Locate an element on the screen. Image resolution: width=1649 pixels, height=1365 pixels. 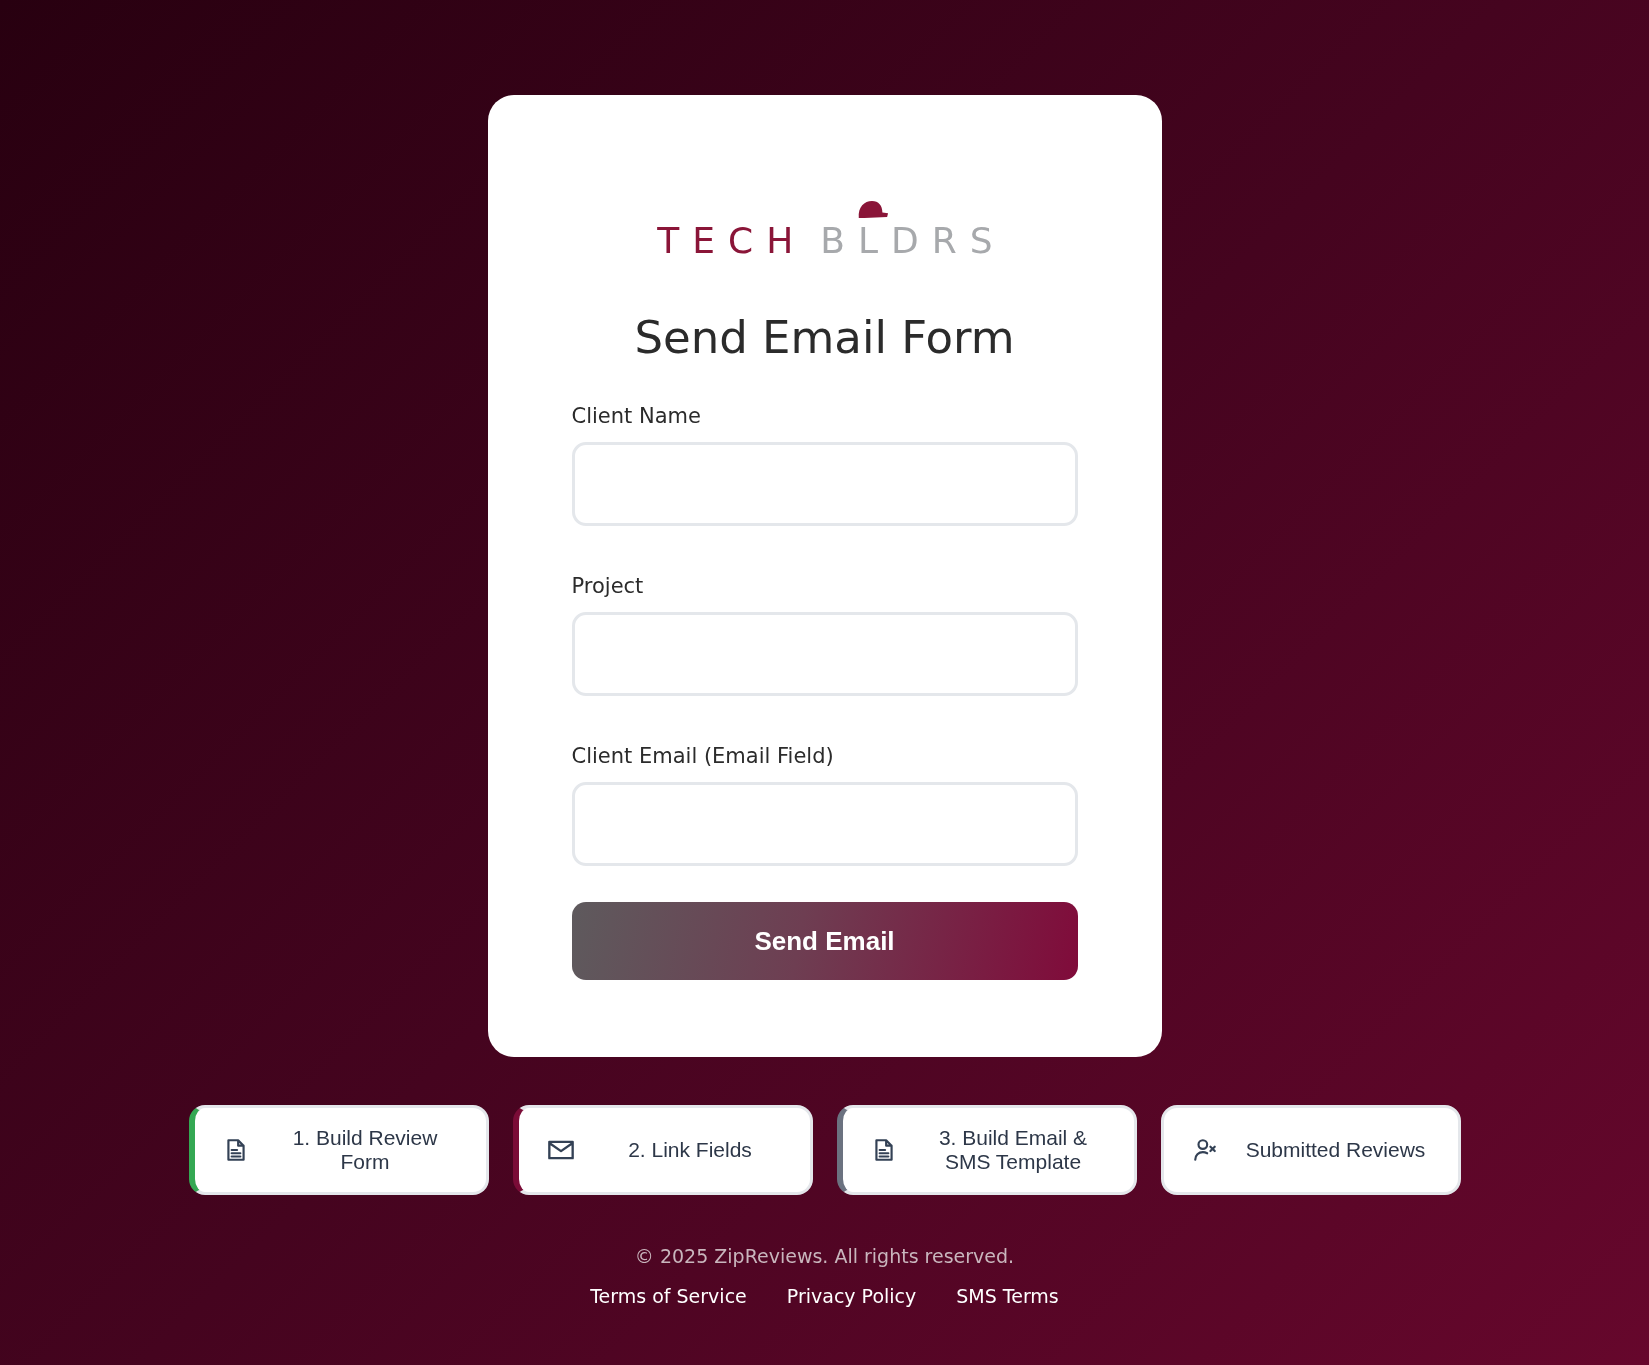
send-email-button: Send Email is located at coordinates (824, 941).